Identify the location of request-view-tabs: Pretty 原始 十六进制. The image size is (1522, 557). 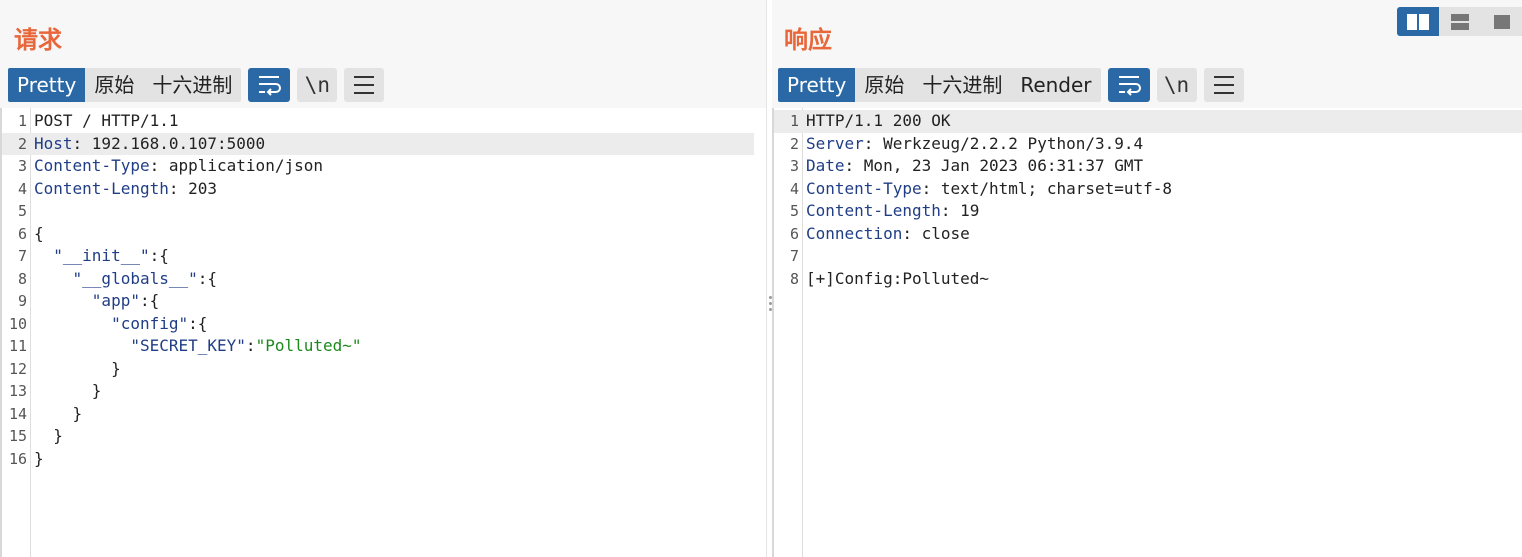
(125, 85).